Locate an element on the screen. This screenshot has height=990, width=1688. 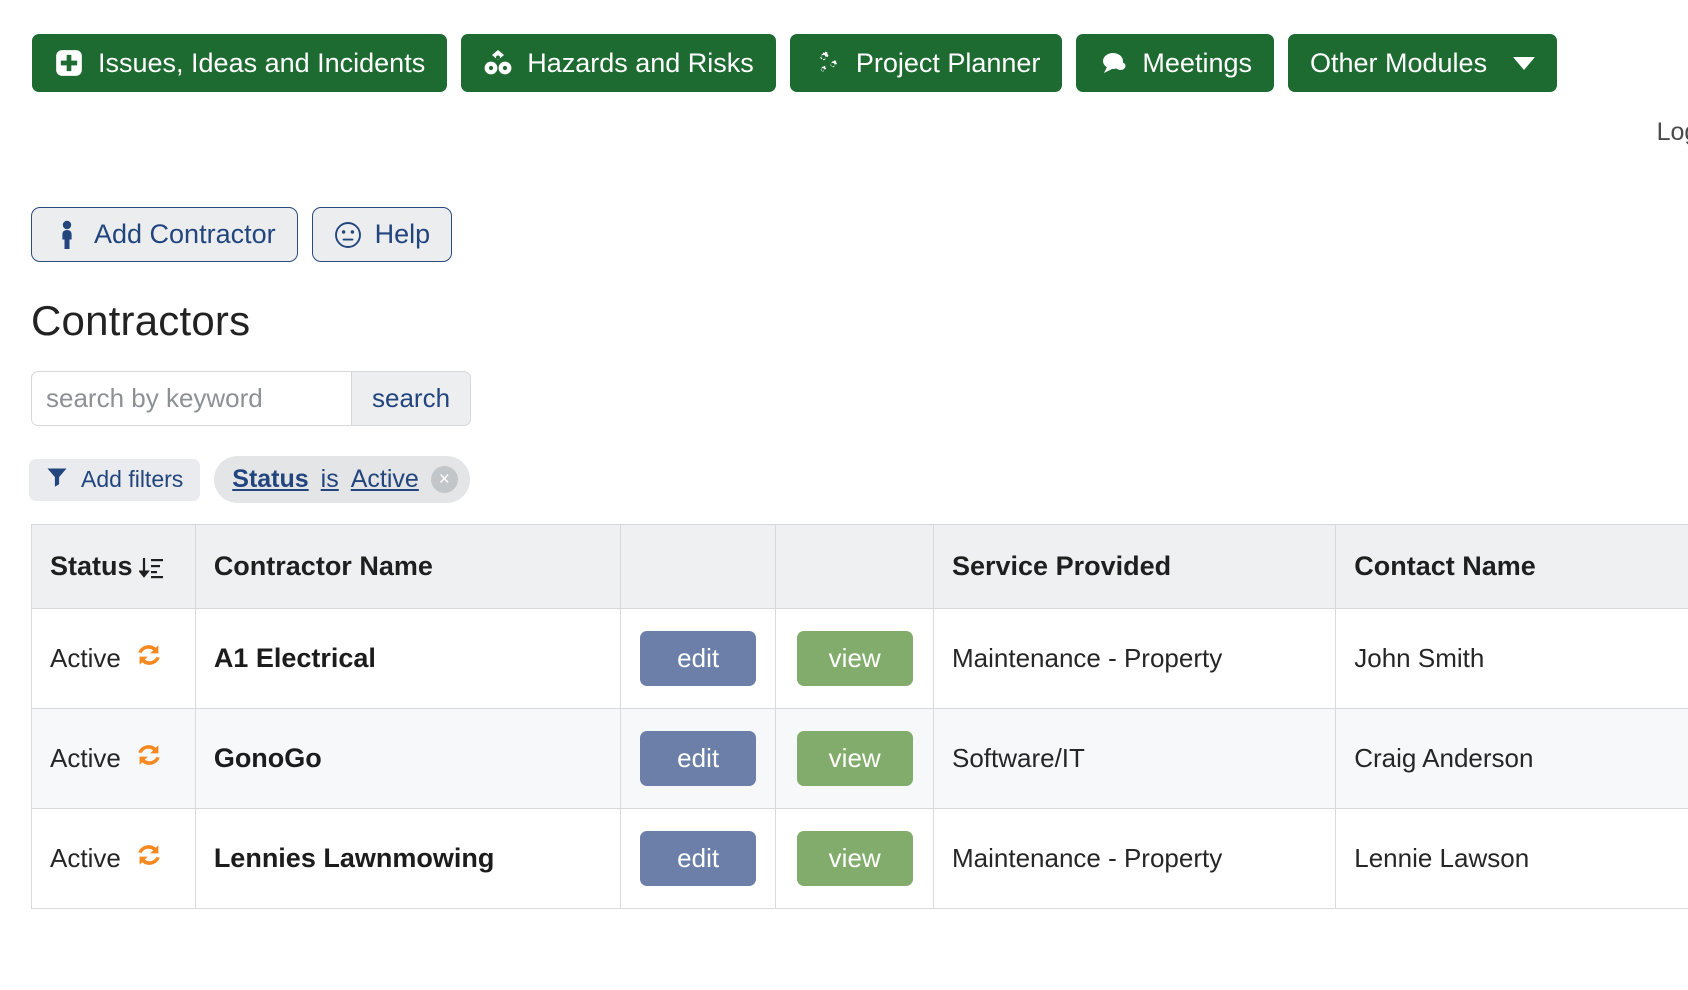
neutral-face-icon is located at coordinates (348, 235).